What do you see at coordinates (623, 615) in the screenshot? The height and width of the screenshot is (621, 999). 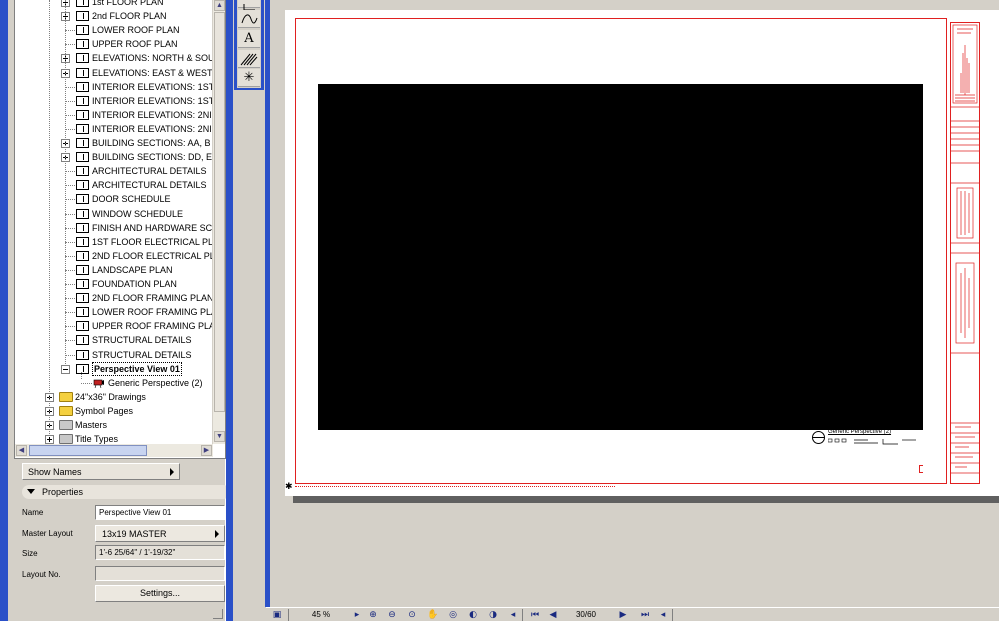 I see `next-page-icon: ▶` at bounding box center [623, 615].